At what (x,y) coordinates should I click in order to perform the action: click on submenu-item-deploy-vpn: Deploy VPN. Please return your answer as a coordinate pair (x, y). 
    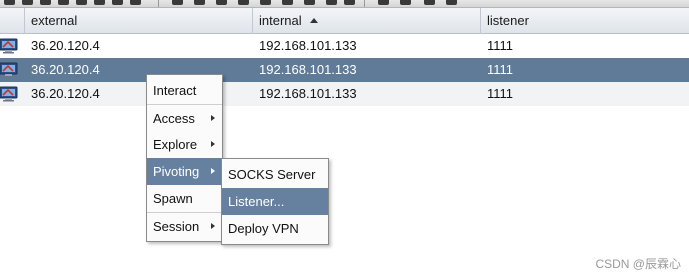
    Looking at the image, I should click on (275, 228).